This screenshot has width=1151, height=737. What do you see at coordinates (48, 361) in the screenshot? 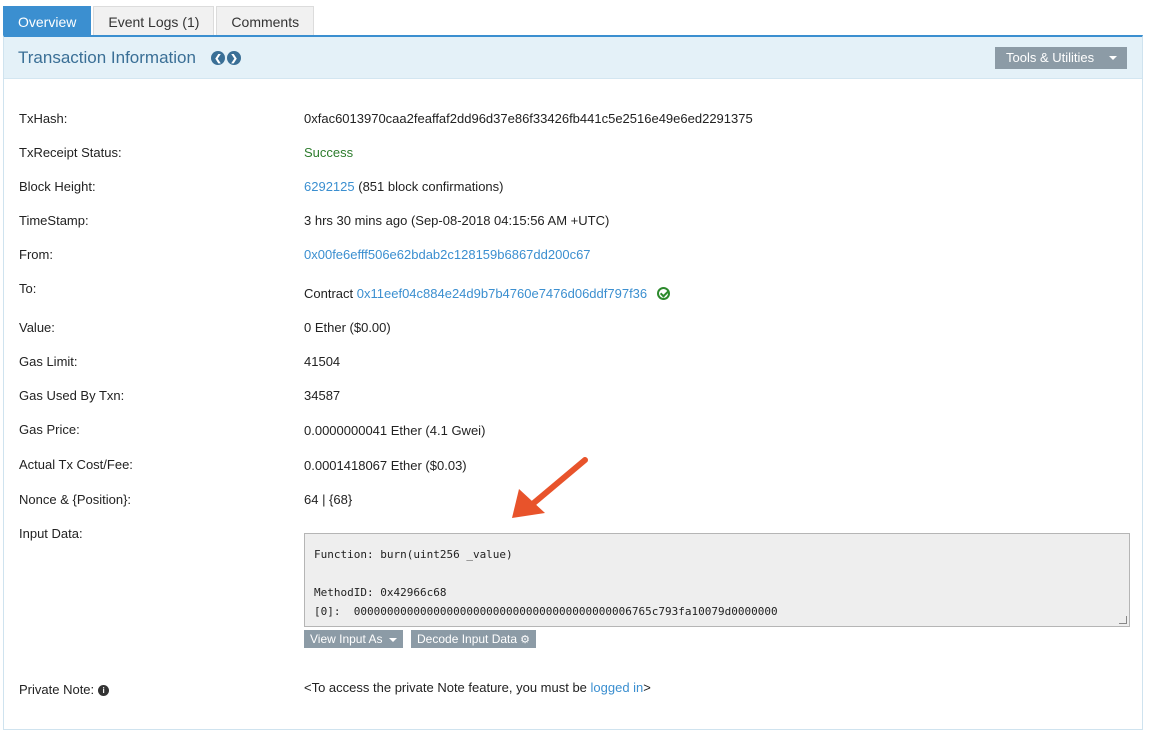
I see `gas-limit-label: Gas Limit:` at bounding box center [48, 361].